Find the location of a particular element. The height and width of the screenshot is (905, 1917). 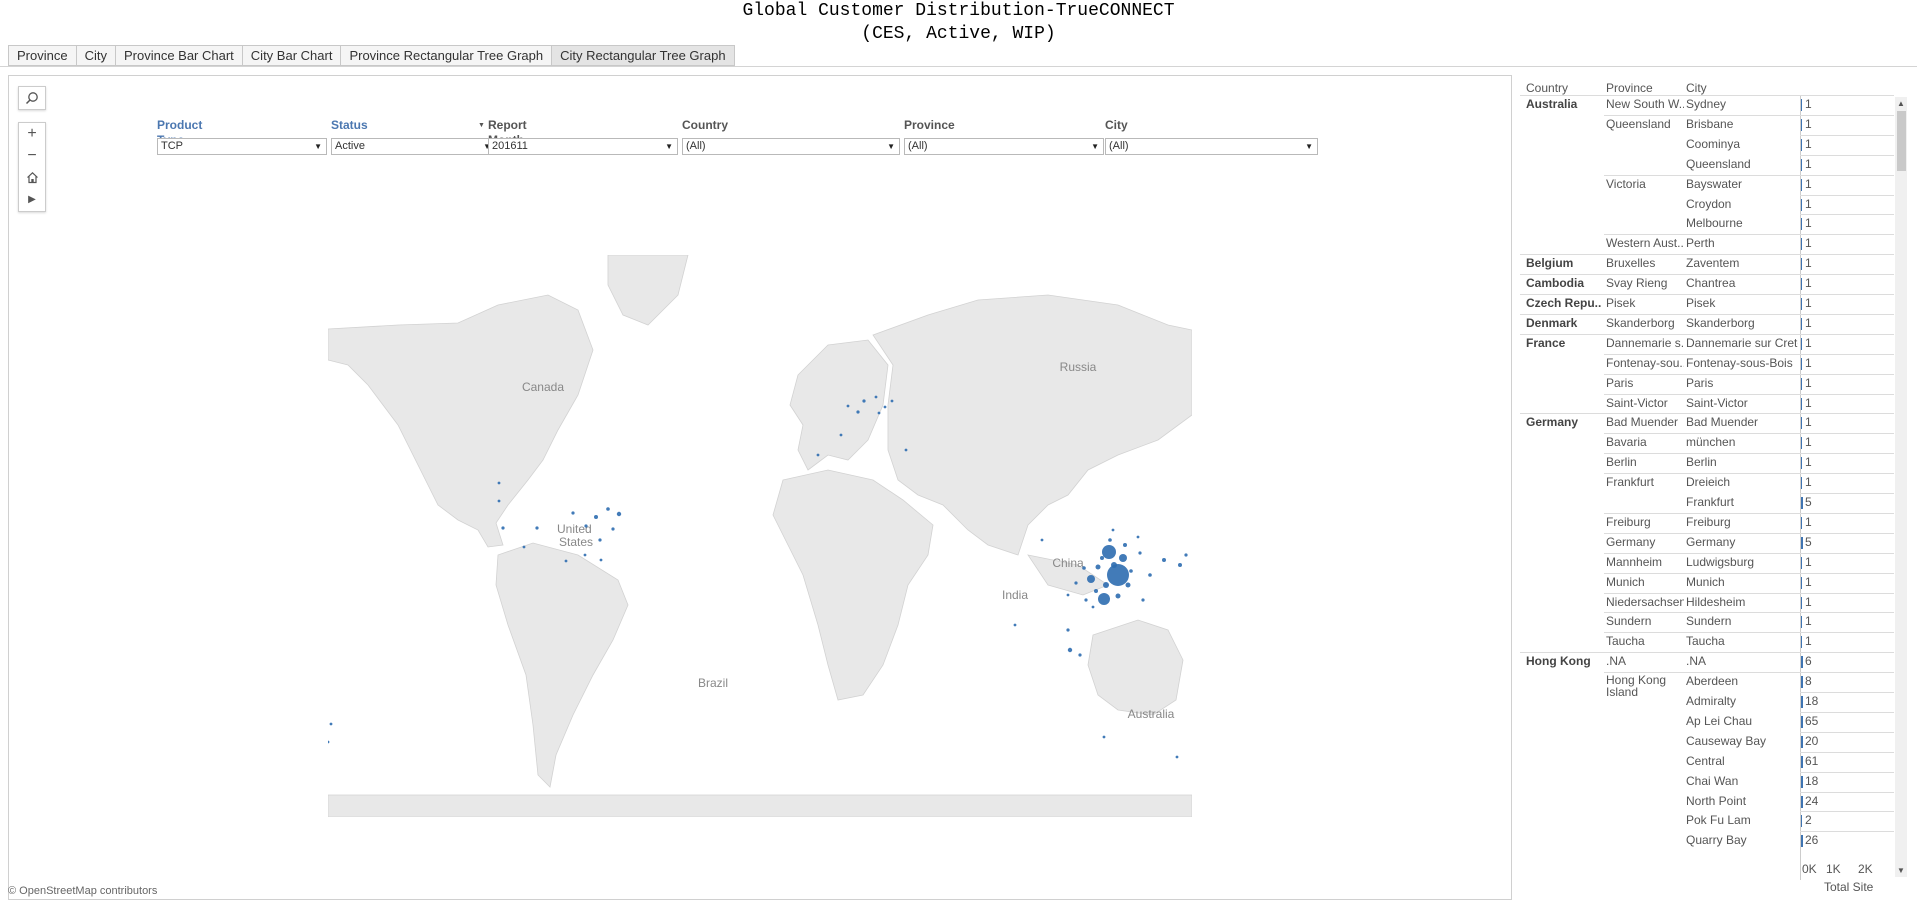

map-credit: © OpenStreetMap contributors is located at coordinates (82, 891).